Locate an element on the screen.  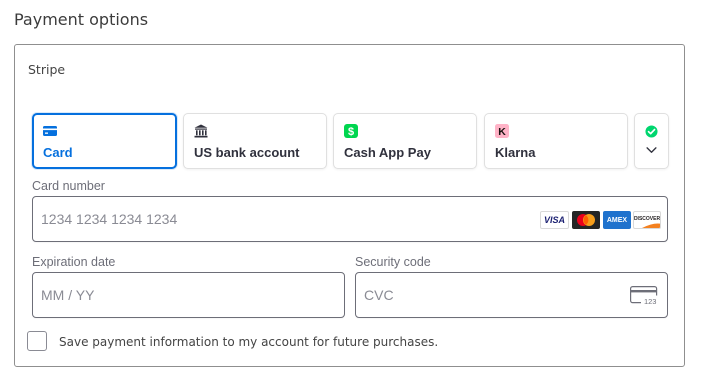
cvc-card-icon: 123 is located at coordinates (645, 296).